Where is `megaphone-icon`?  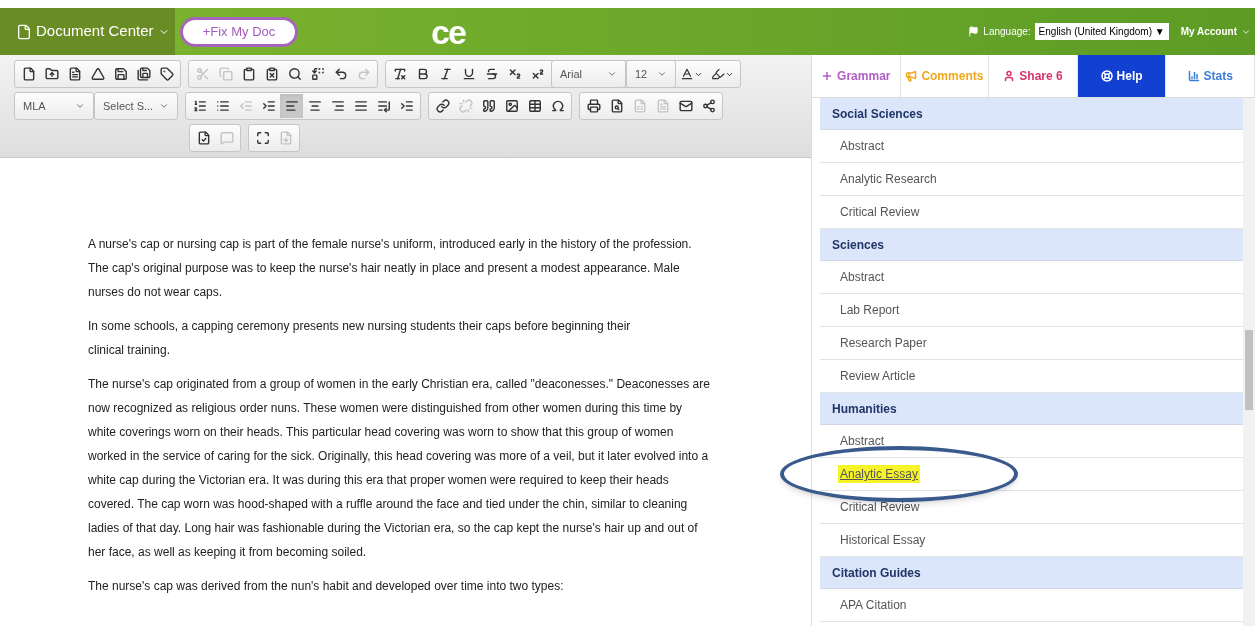 megaphone-icon is located at coordinates (911, 76).